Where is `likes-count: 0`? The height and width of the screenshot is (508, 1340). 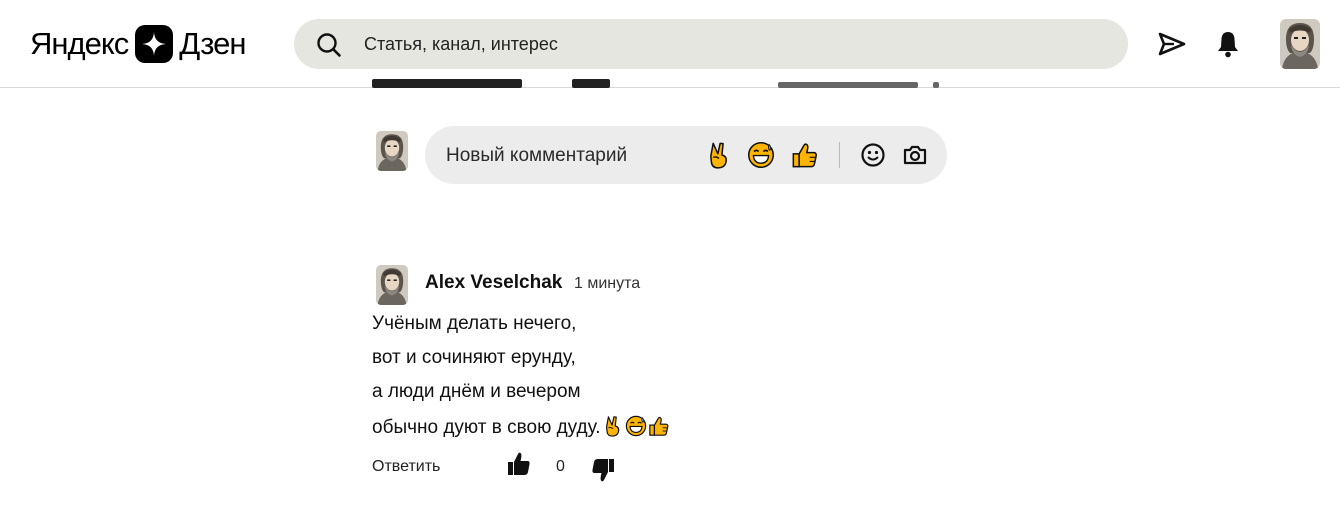 likes-count: 0 is located at coordinates (560, 466).